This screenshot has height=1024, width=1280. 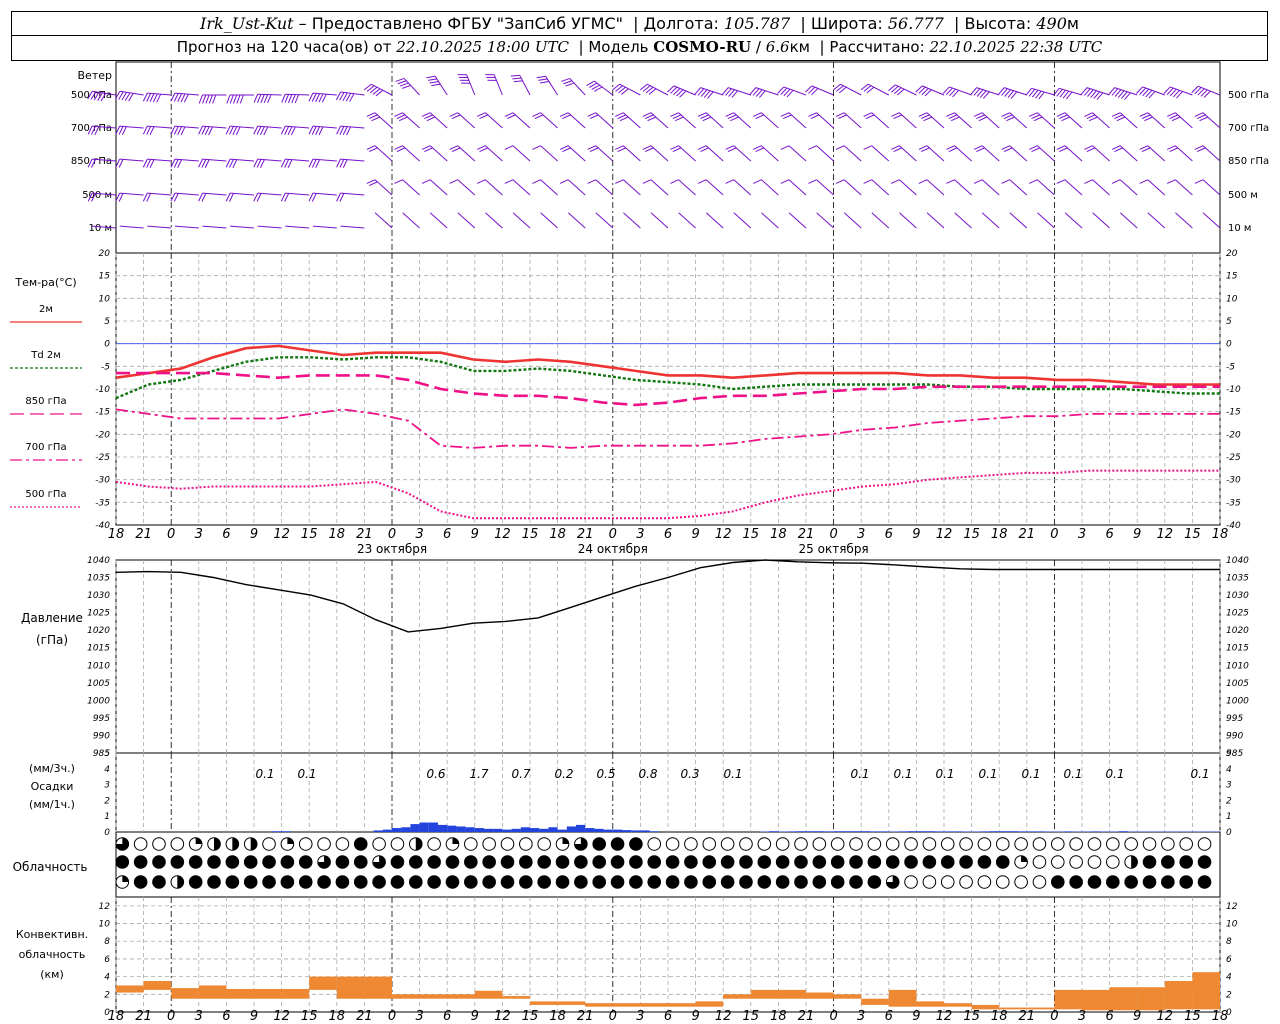 What do you see at coordinates (599, 830) in the screenshot?
I see `precip-bar` at bounding box center [599, 830].